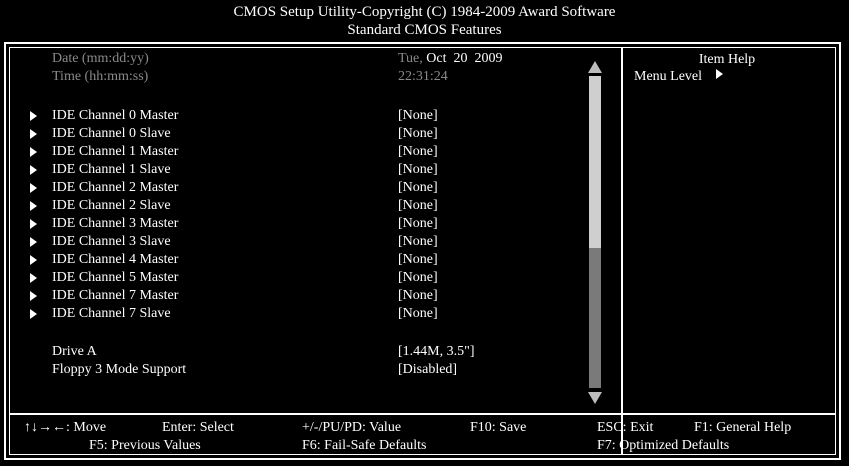 The height and width of the screenshot is (466, 849). Describe the element at coordinates (115, 223) in the screenshot. I see `ide-channel-label: IDE Channel 3 Master` at that location.